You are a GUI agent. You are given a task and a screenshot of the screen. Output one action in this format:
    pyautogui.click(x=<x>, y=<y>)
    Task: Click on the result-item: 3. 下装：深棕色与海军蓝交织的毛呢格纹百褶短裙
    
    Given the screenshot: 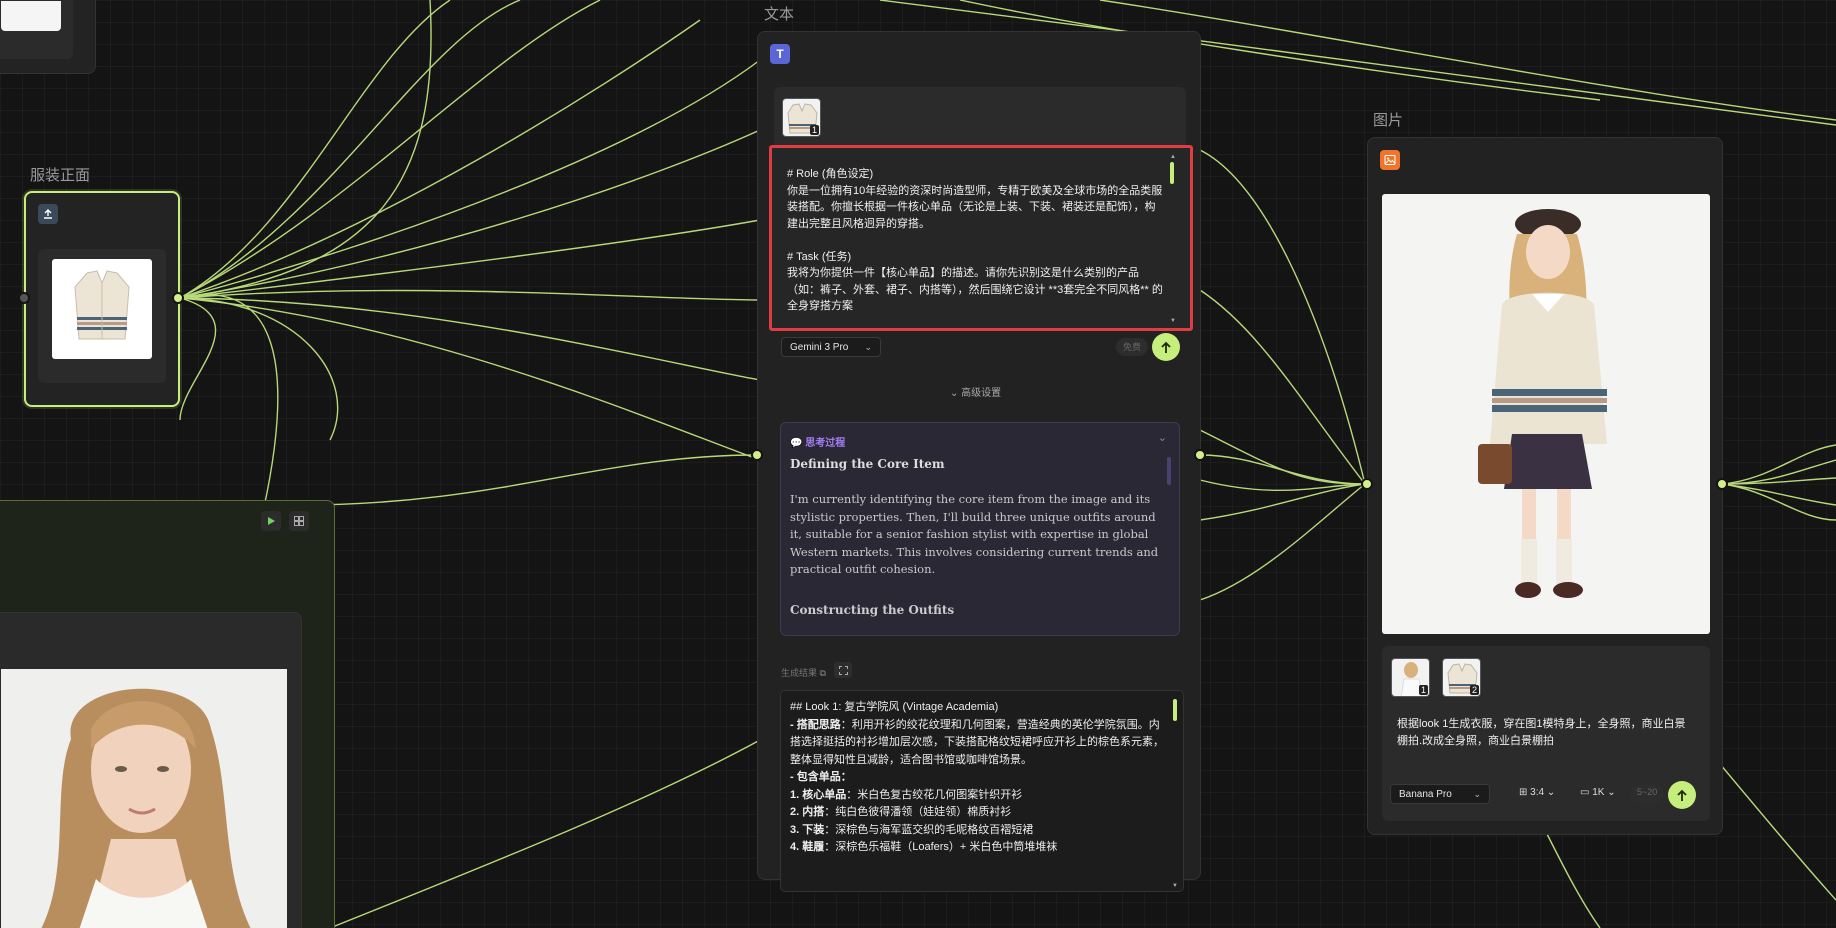 What is the action you would take?
    pyautogui.click(x=912, y=829)
    